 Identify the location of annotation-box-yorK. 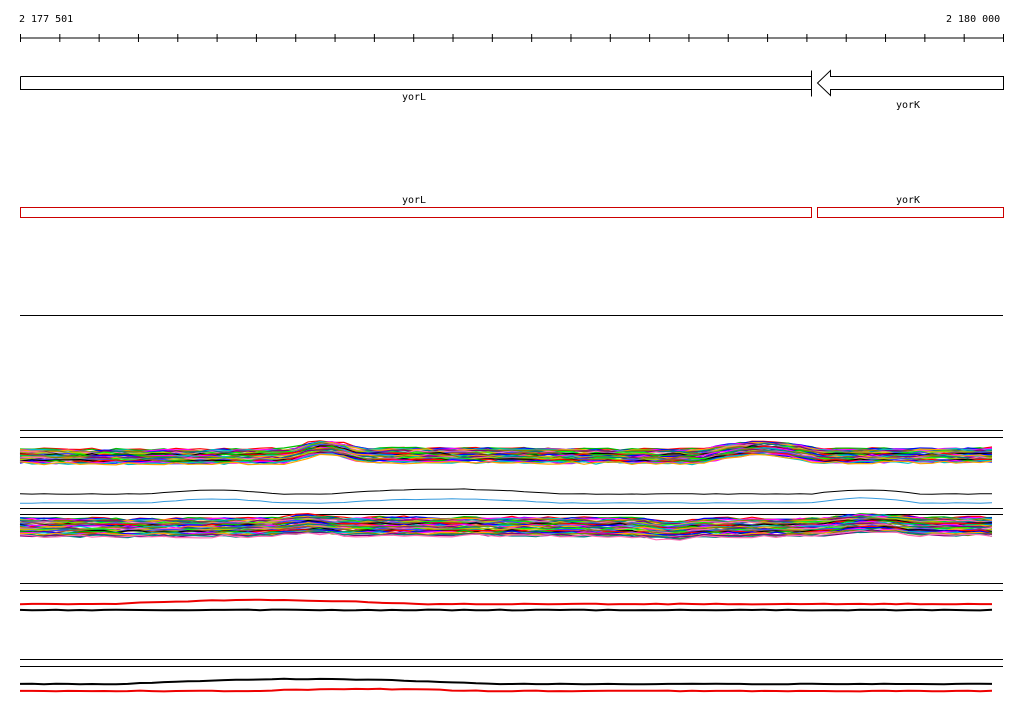
(910, 212).